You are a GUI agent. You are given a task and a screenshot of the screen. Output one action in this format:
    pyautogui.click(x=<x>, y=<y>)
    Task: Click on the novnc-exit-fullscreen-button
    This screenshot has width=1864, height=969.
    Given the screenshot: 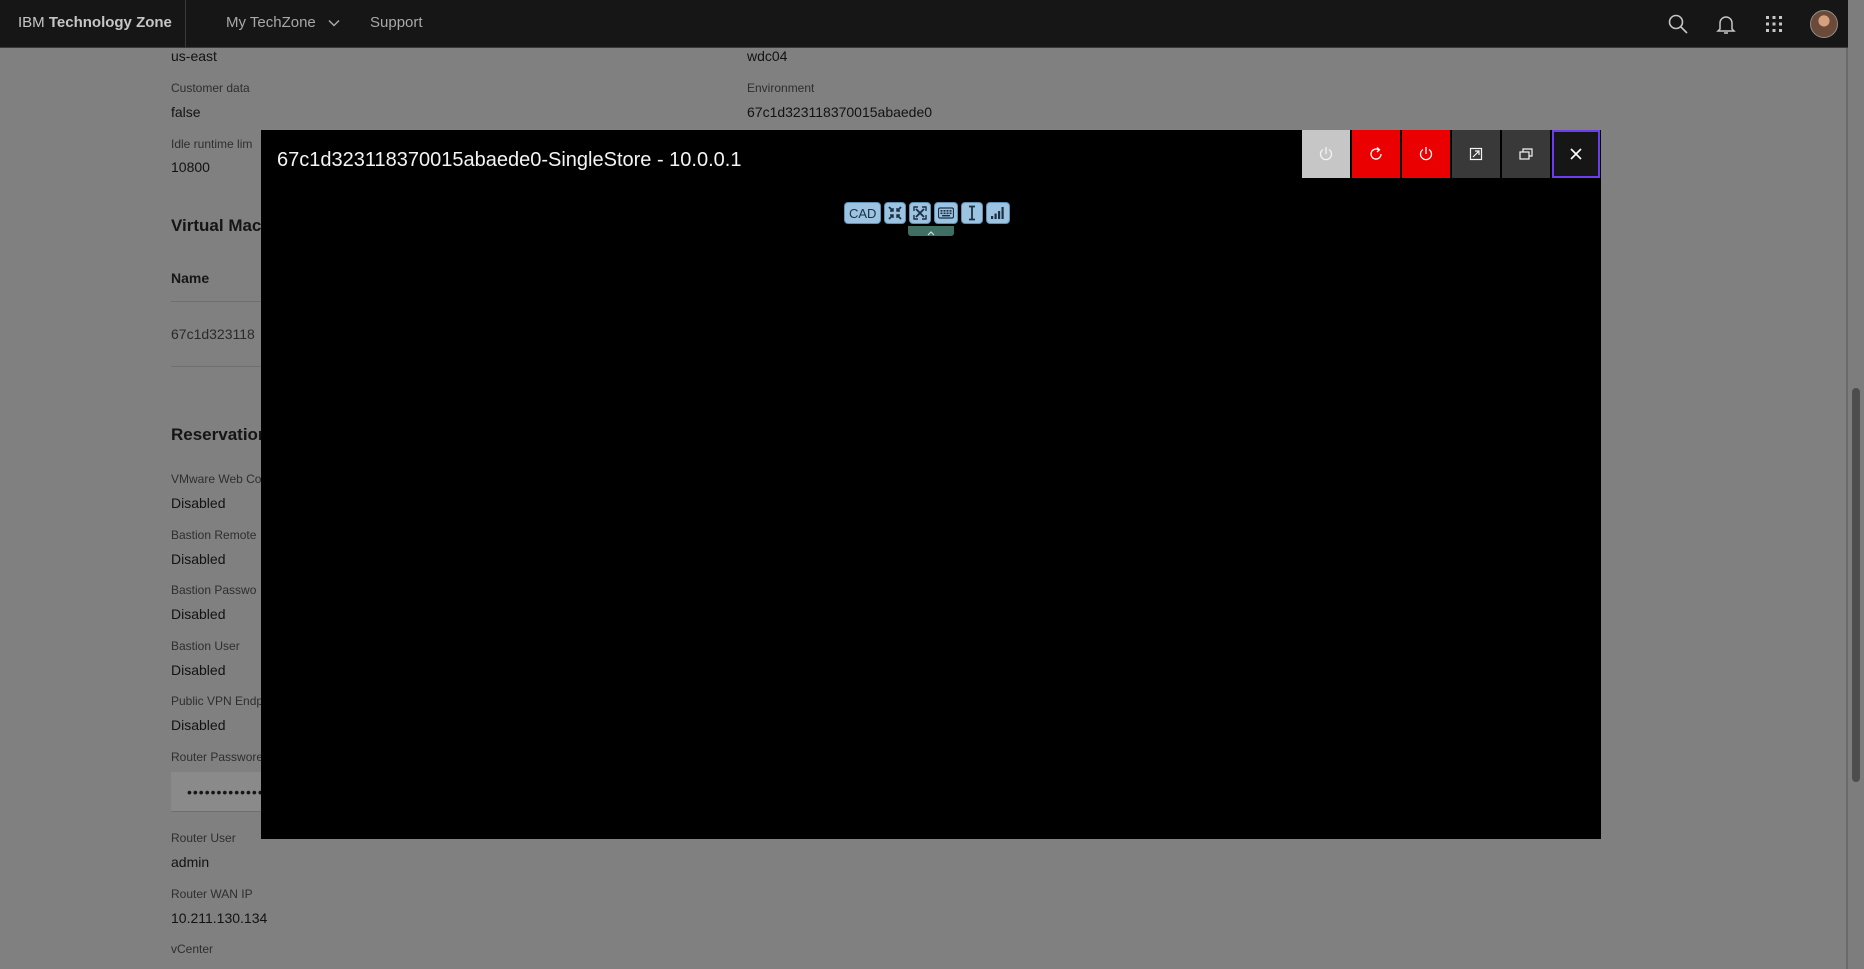 What is the action you would take?
    pyautogui.click(x=895, y=213)
    